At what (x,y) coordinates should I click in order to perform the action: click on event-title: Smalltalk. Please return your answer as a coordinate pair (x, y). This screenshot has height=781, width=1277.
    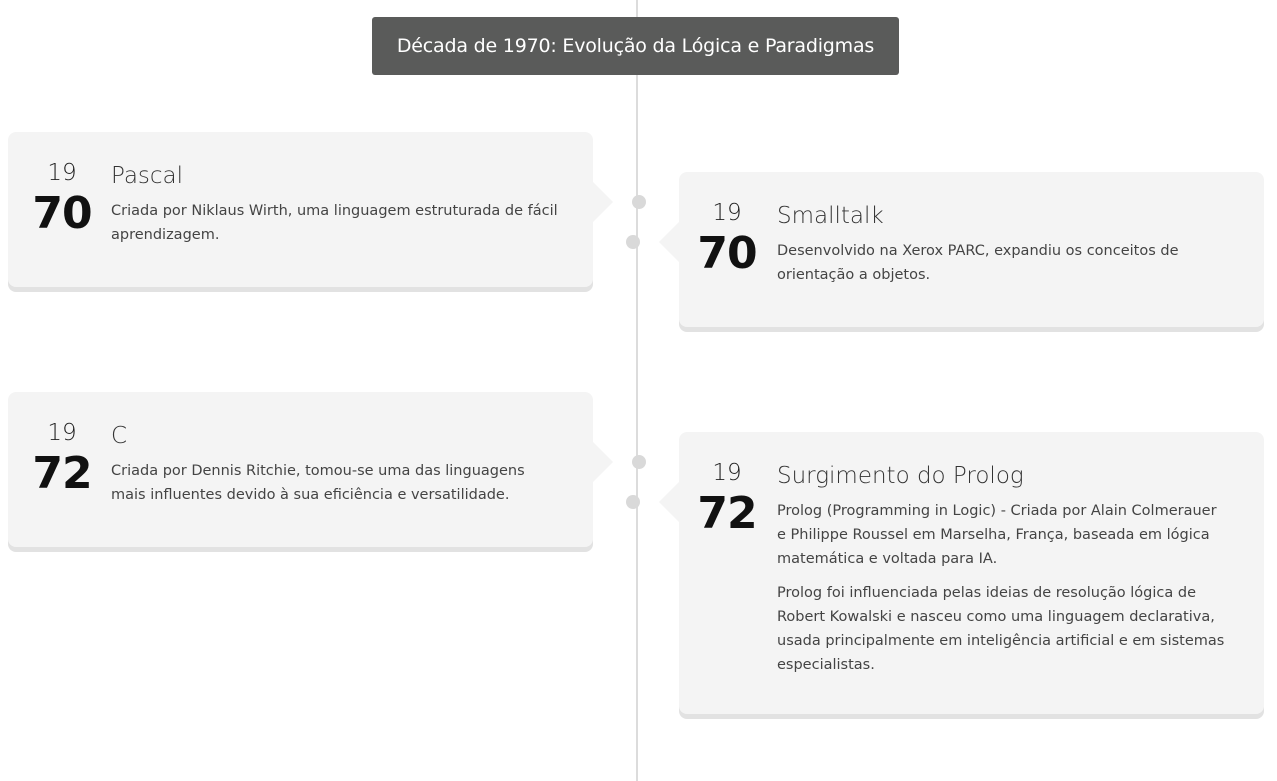
    Looking at the image, I should click on (830, 216).